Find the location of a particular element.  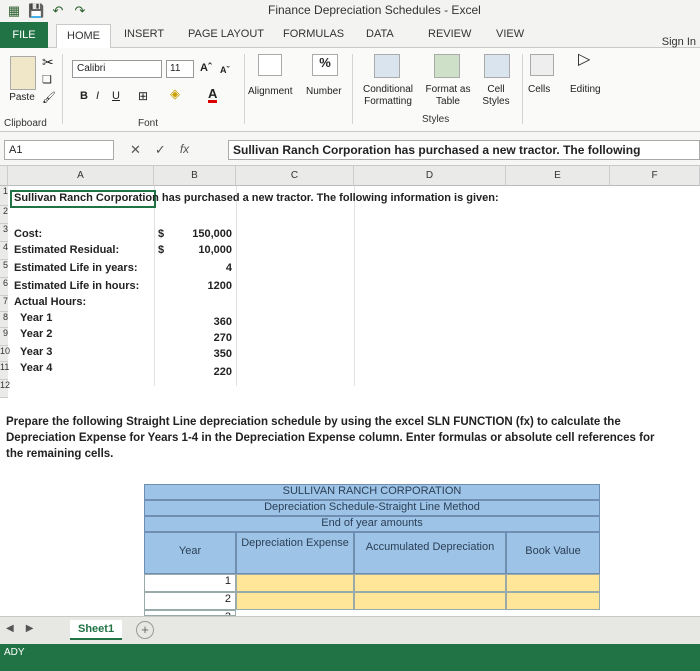

row-header: 12 is located at coordinates (5, 389).